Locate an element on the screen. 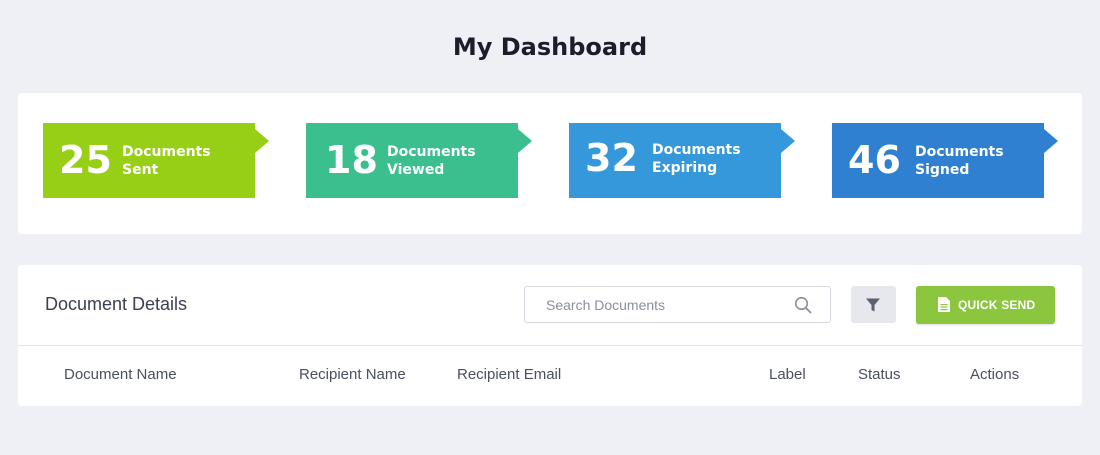 Image resolution: width=1100 pixels, height=455 pixels. page-title: My Dashboard is located at coordinates (550, 47).